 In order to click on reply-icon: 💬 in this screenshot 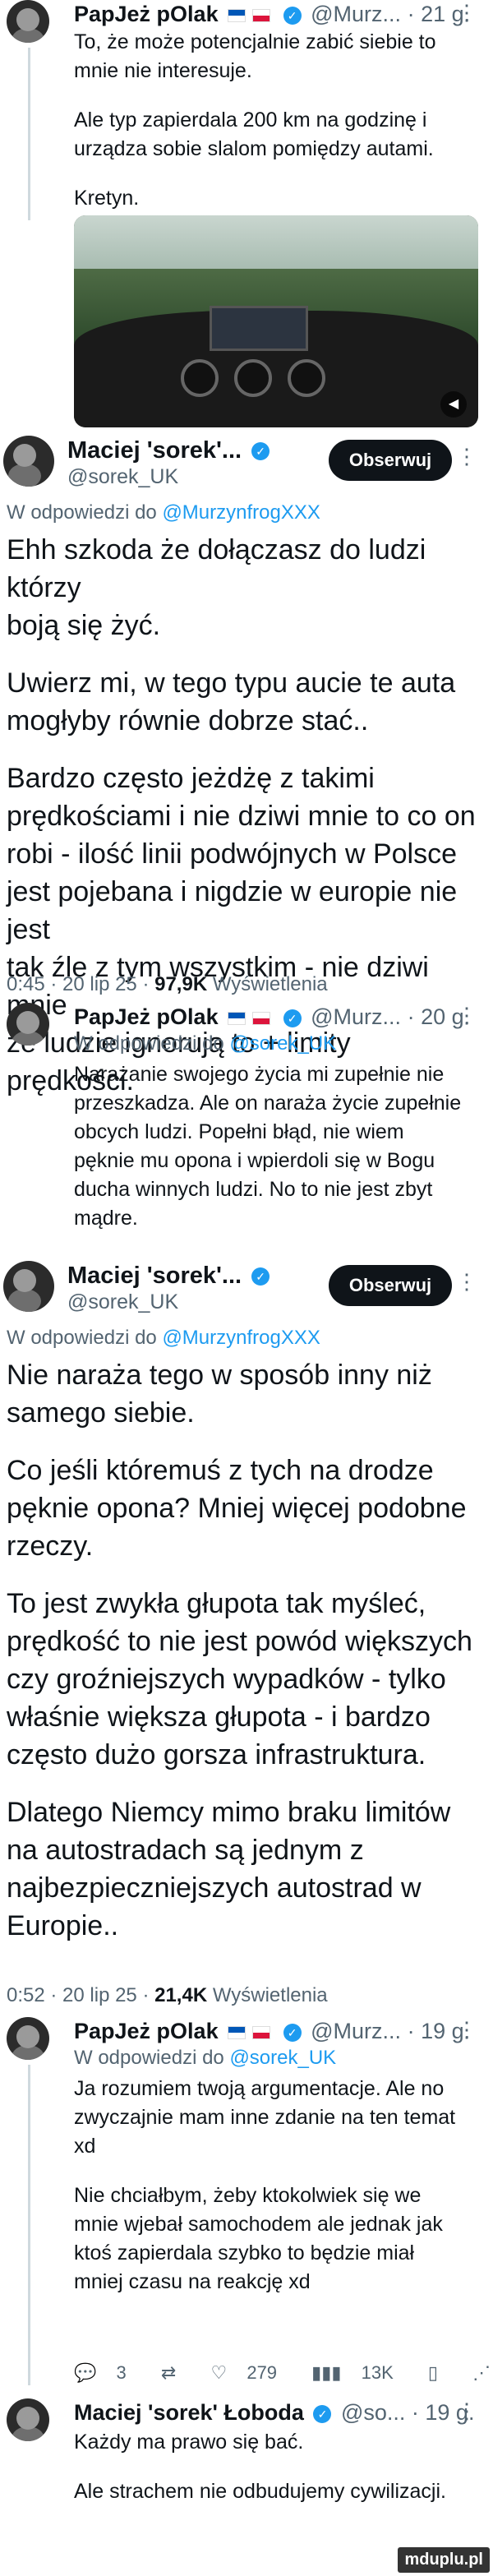, I will do `click(85, 2373)`.